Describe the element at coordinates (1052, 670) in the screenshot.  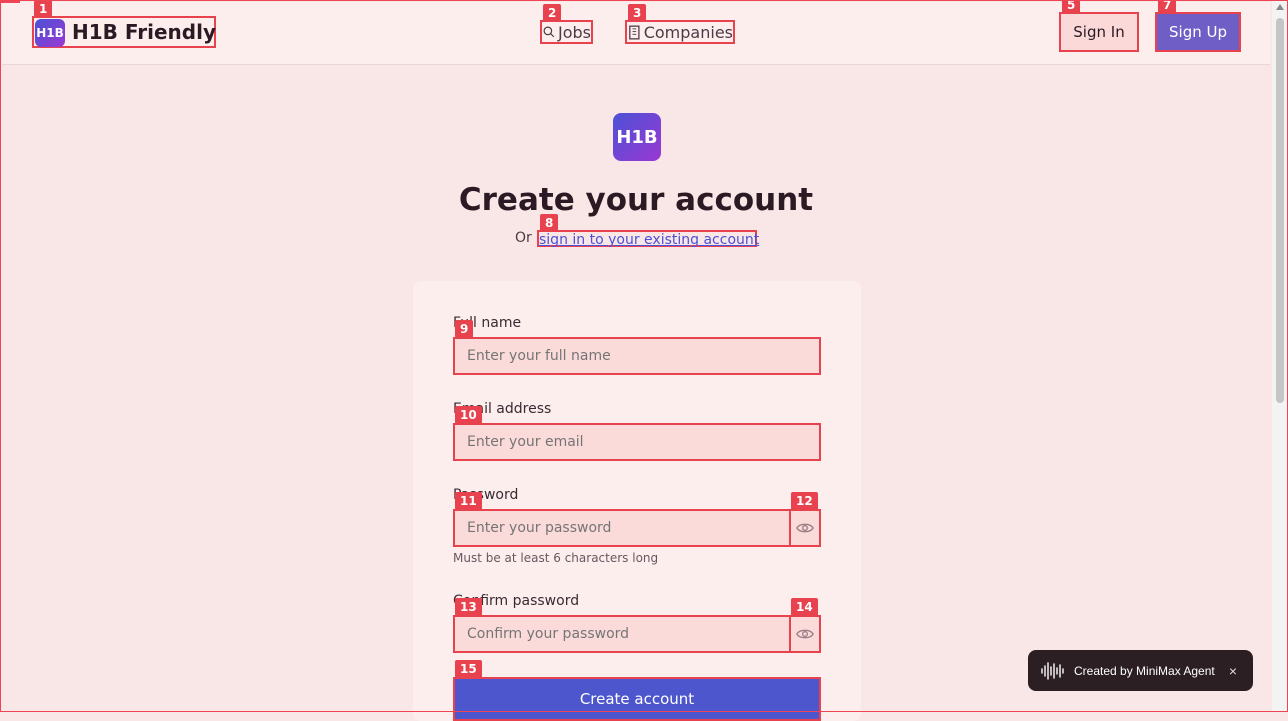
I see `waveform-icon` at that location.